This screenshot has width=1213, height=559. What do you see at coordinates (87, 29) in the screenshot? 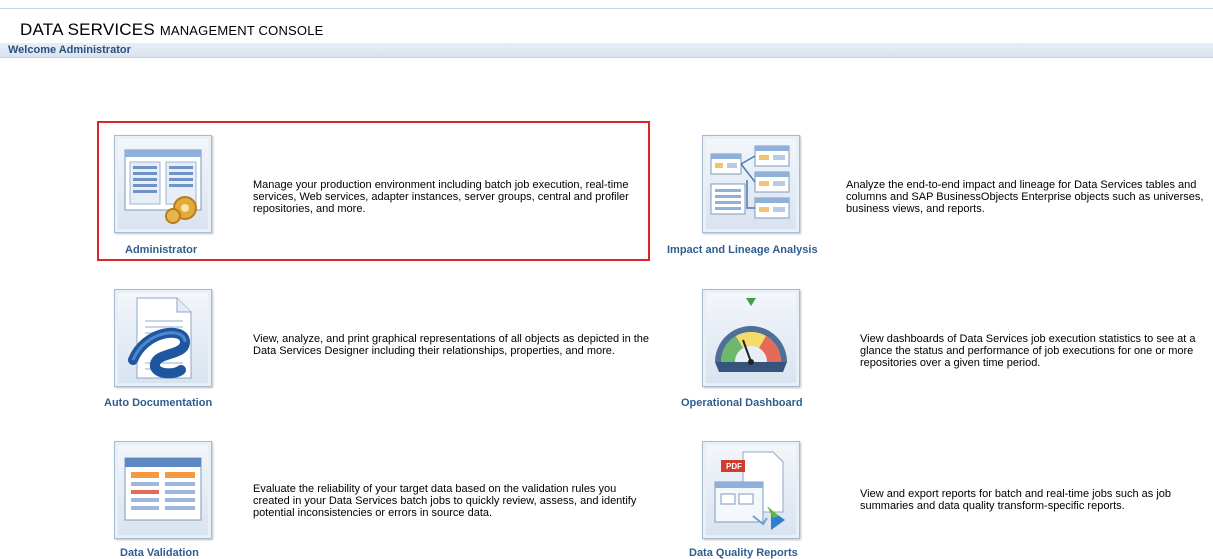
I see `app-title-main: DATA SERVICES` at bounding box center [87, 29].